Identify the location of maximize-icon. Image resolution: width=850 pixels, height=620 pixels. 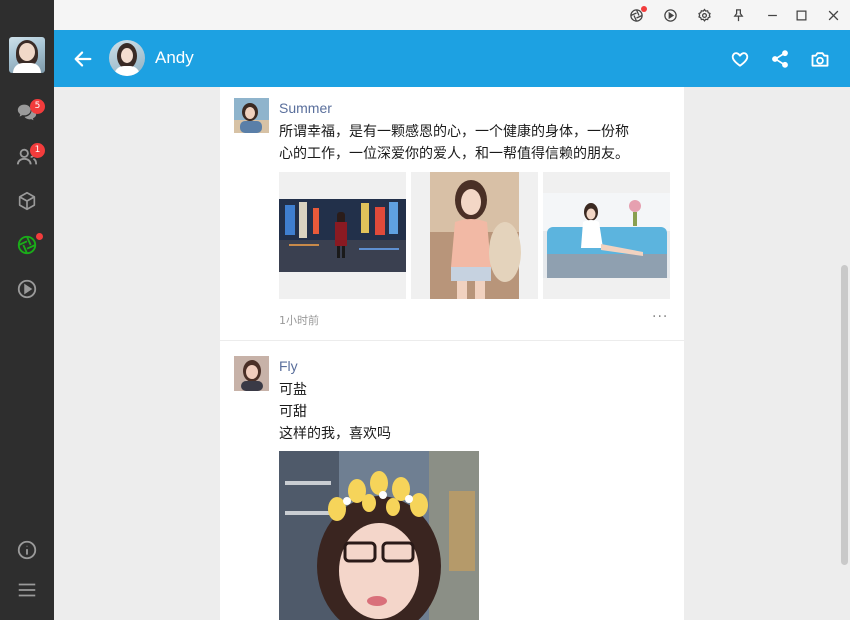
(801, 15).